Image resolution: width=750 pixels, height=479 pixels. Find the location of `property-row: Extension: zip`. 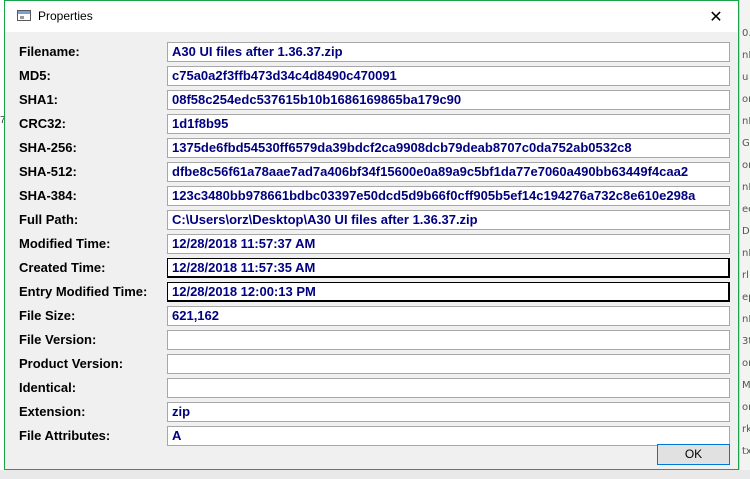

property-row: Extension: zip is located at coordinates (375, 412).